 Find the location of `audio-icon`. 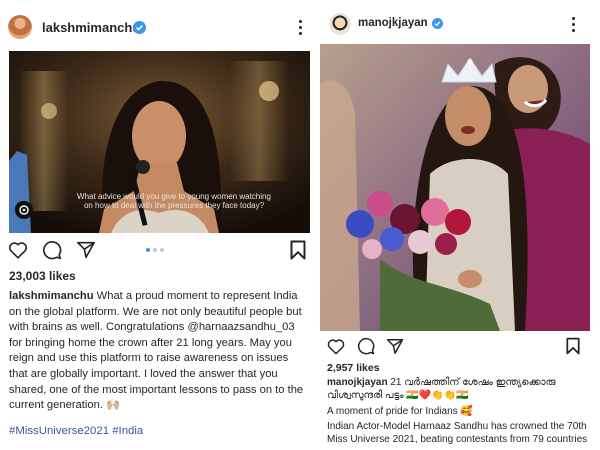

audio-icon is located at coordinates (24, 210).